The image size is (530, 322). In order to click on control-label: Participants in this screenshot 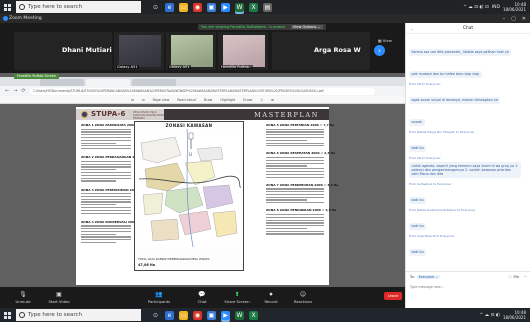, I will do `click(159, 301)`.